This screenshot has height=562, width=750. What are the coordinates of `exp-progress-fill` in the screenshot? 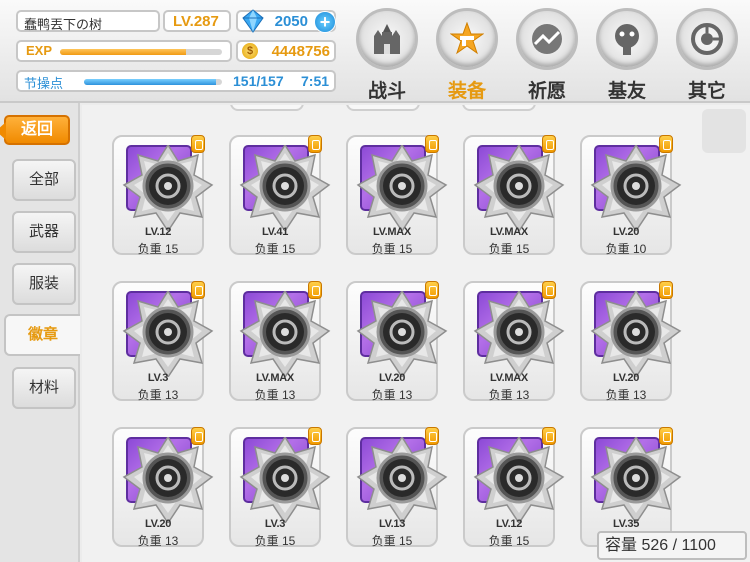 It's located at (123, 52).